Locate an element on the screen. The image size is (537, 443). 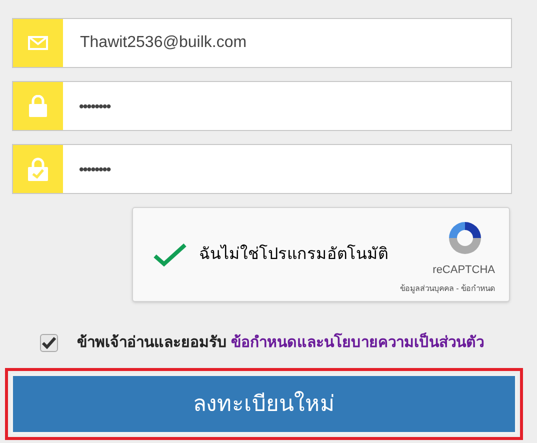
recaptcha-brand: reCAPTCHA is located at coordinates (463, 270).